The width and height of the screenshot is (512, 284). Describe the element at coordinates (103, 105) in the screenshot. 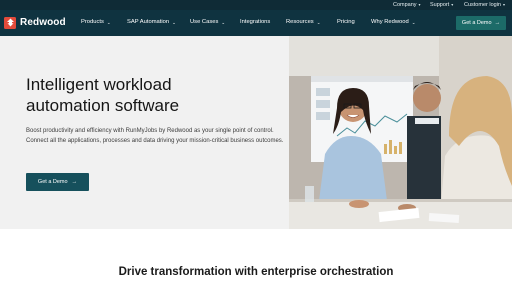

I see `hero-title-line-2: automation software` at that location.